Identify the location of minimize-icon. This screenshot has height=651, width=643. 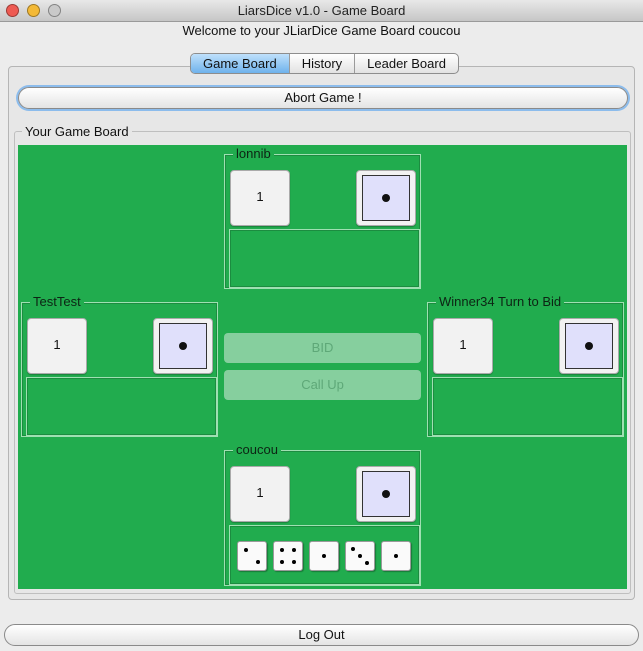
(33, 10).